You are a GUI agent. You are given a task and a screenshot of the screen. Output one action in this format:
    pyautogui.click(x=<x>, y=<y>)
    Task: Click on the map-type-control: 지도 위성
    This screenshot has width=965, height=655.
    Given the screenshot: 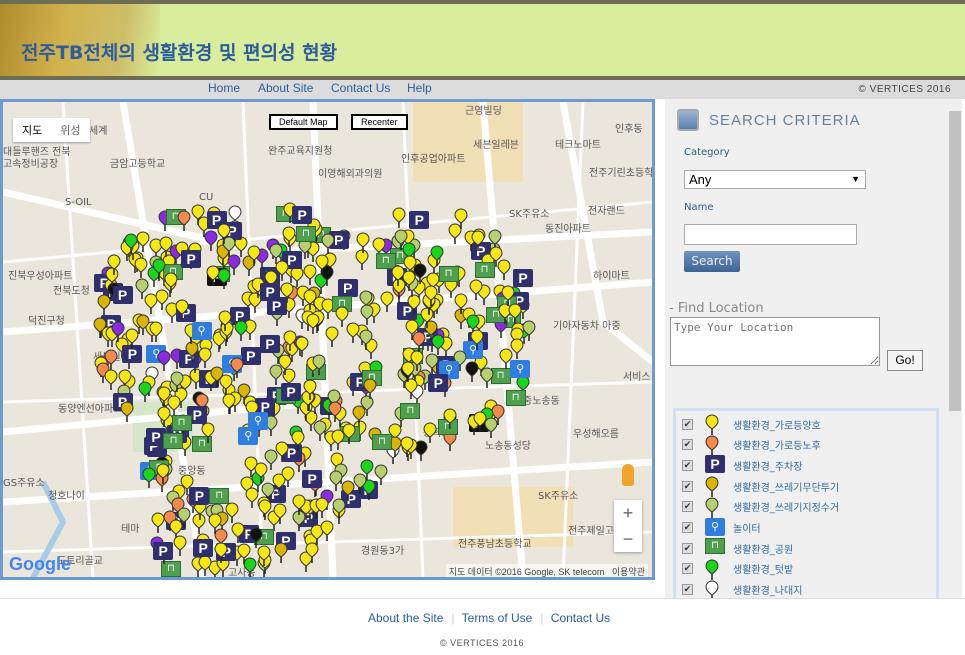 What is the action you would take?
    pyautogui.click(x=51, y=130)
    